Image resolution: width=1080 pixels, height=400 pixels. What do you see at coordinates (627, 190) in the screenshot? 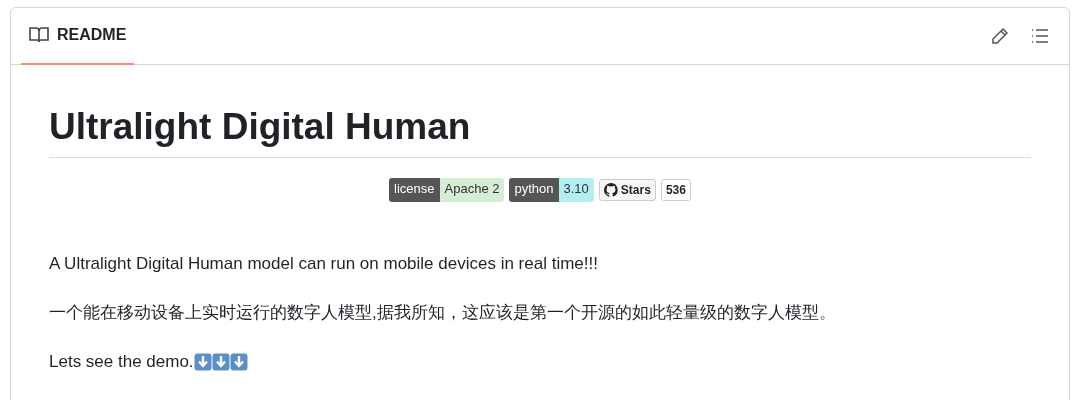
I see `stars-button: Stars` at bounding box center [627, 190].